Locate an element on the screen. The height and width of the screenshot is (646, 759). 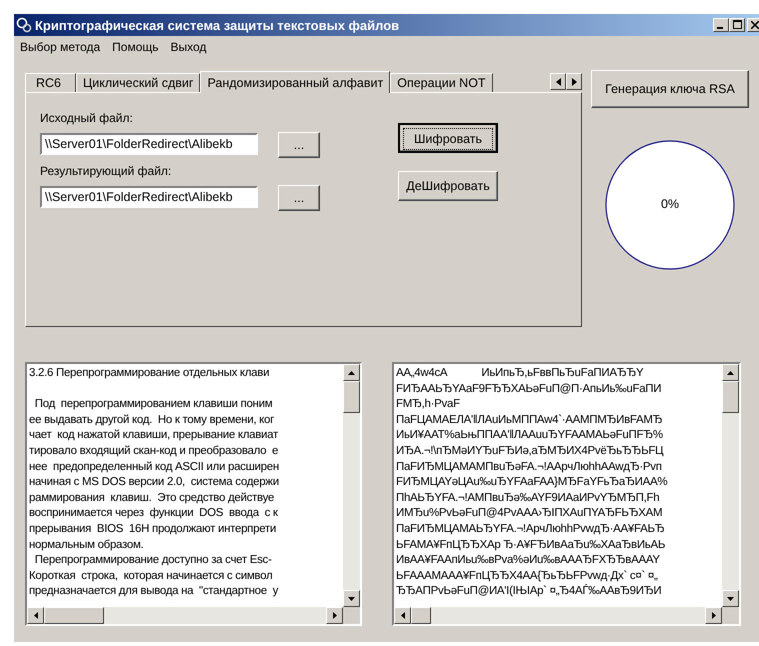
text-line: прерывания BIOS 16H продолжают интерпрети is located at coordinates (153, 529).